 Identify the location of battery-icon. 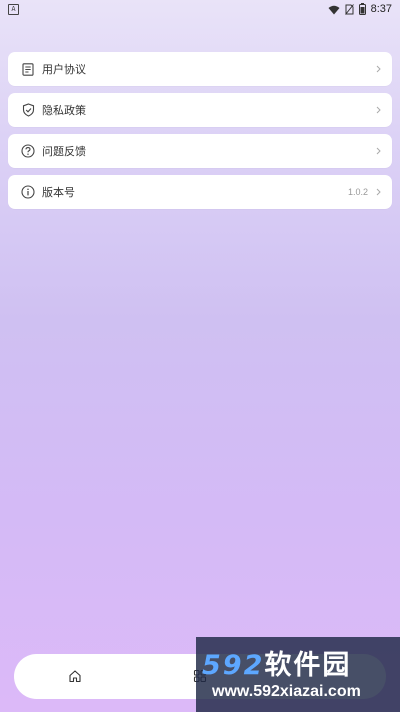
(362, 9).